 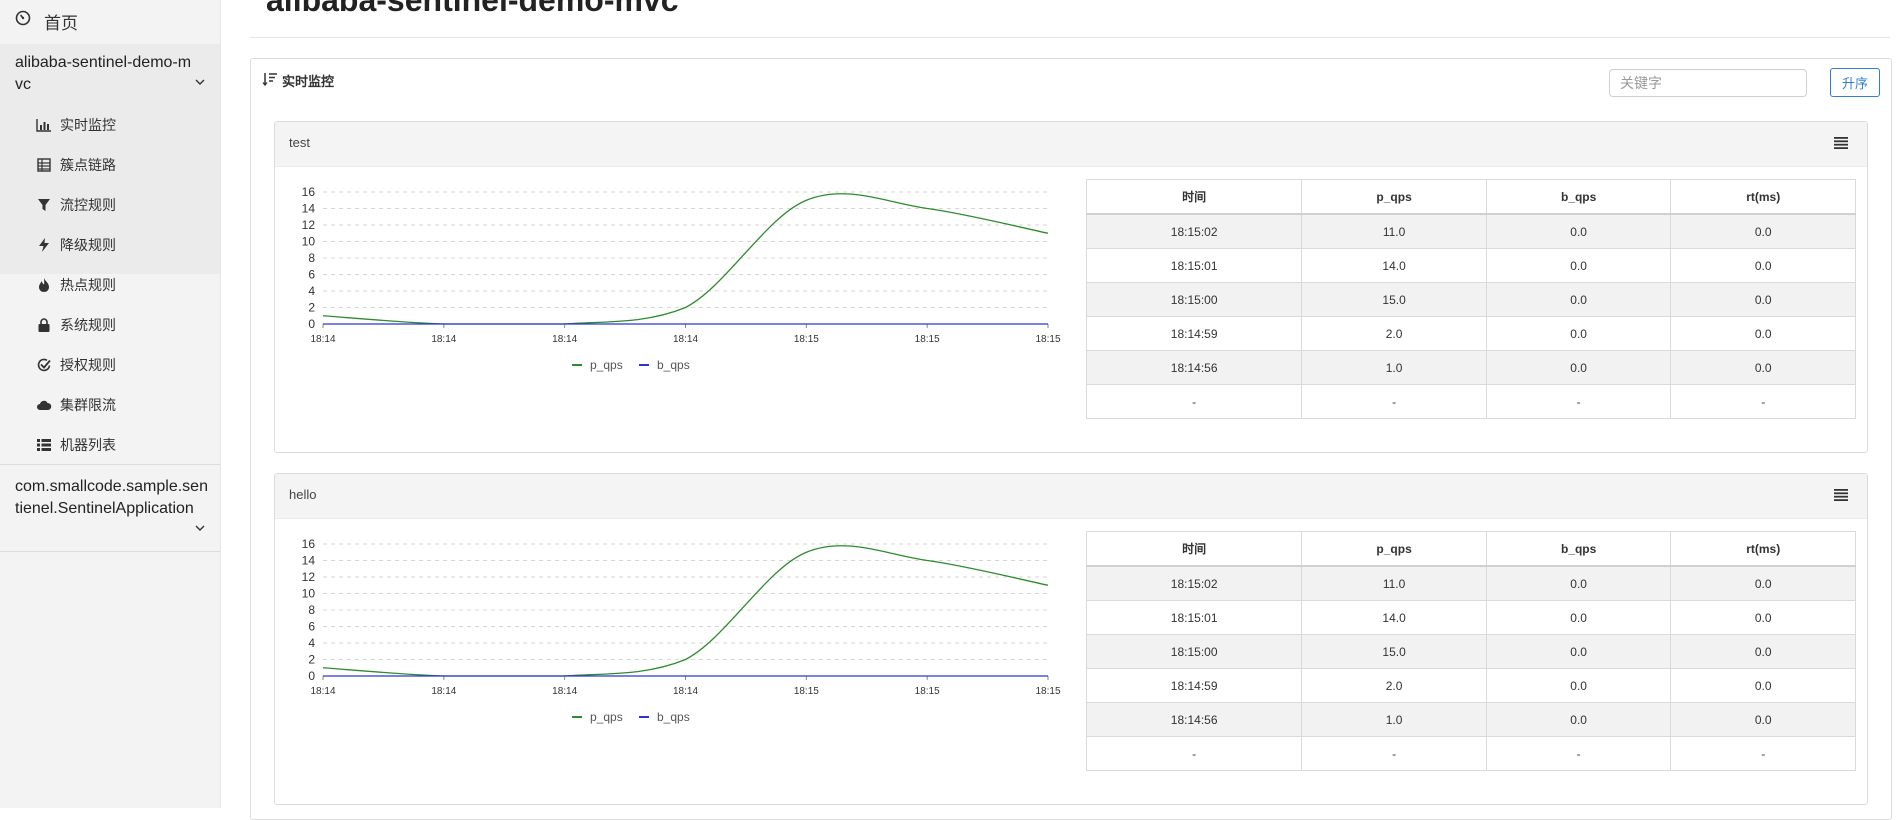 I want to click on resource-name: hello, so click(x=303, y=494).